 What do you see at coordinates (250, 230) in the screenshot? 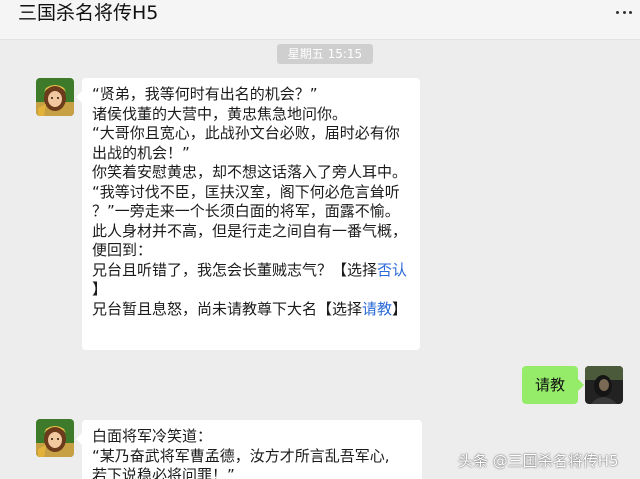
I see `story-line: 此人身材并不高，但是行走之间自有一番气概，` at bounding box center [250, 230].